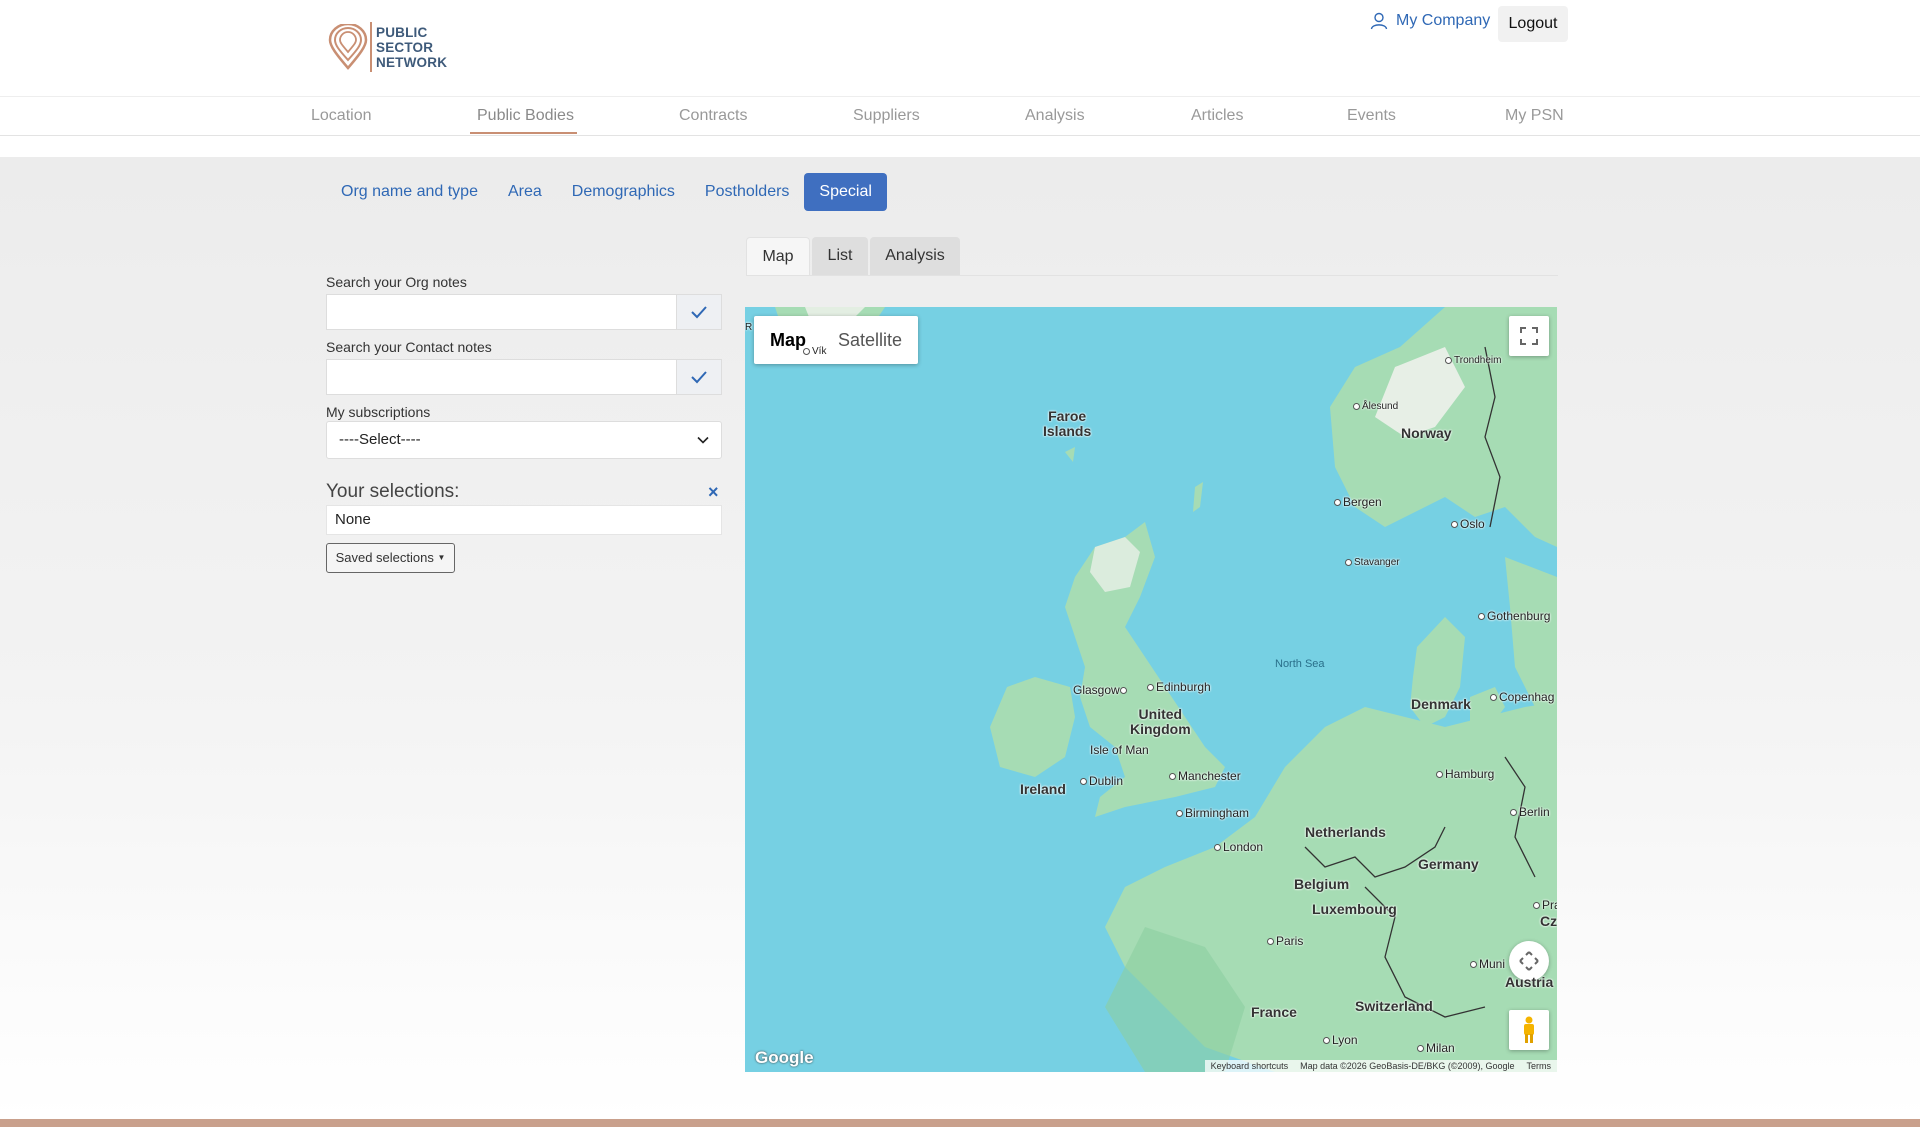  Describe the element at coordinates (501, 312) in the screenshot. I see `org-notes-input` at that location.